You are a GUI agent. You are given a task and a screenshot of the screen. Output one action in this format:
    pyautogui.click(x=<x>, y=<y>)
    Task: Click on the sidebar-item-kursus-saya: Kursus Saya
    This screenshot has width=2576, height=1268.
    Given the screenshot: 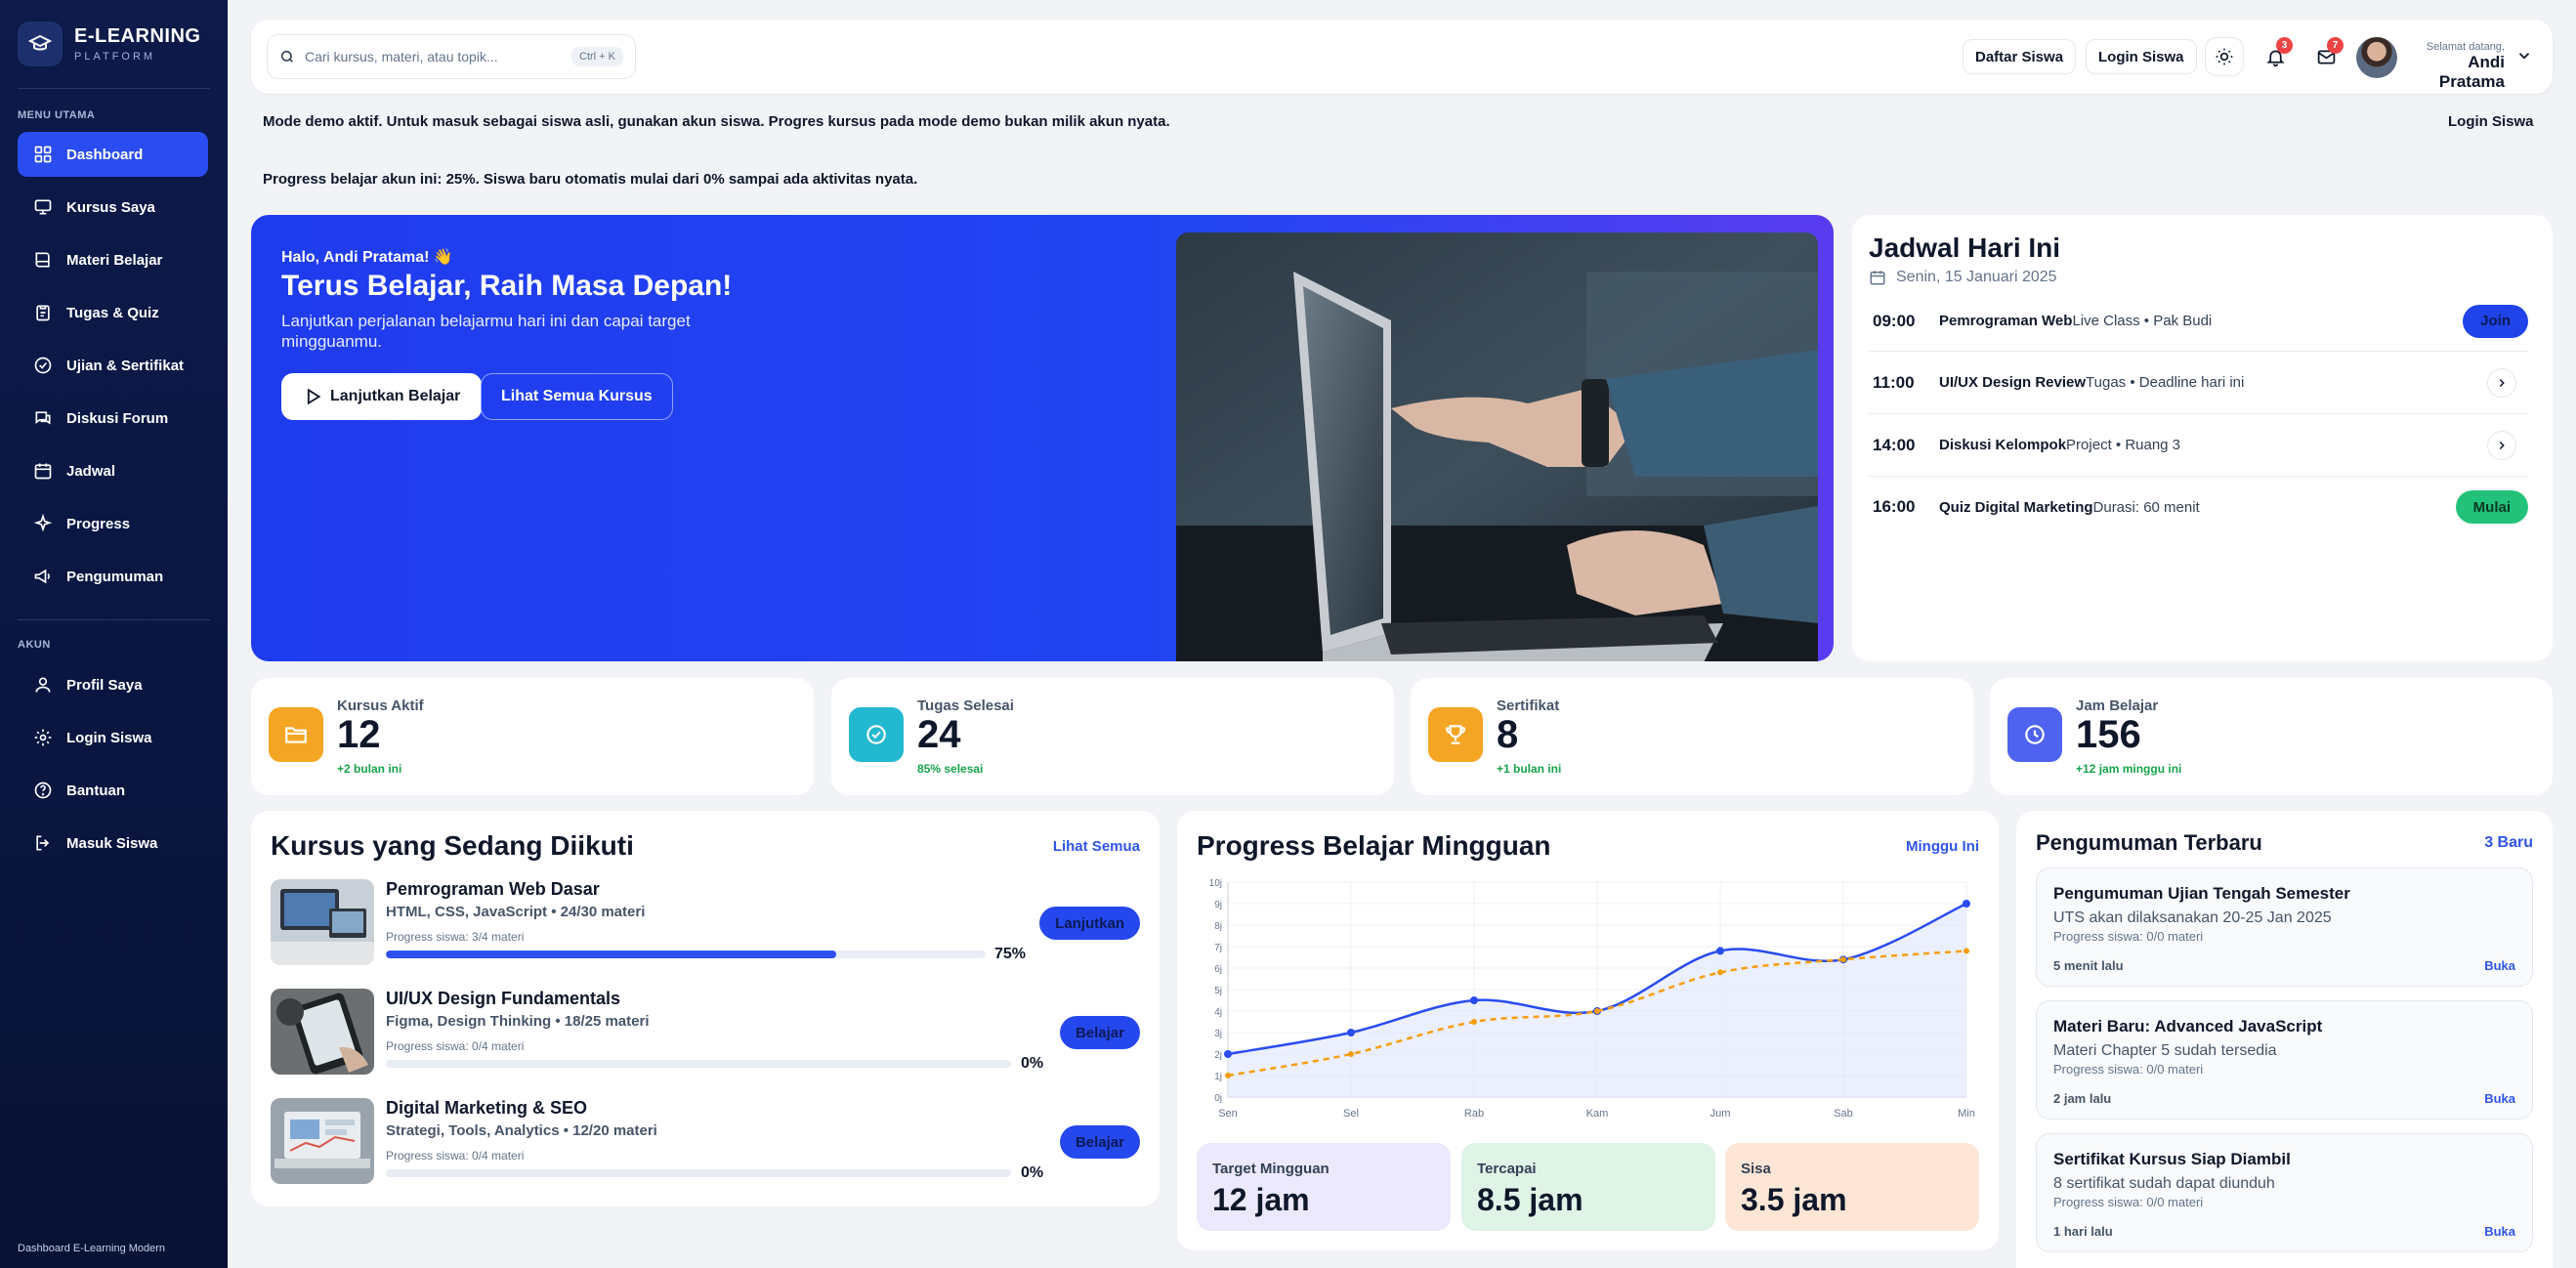 What is the action you would take?
    pyautogui.click(x=113, y=208)
    